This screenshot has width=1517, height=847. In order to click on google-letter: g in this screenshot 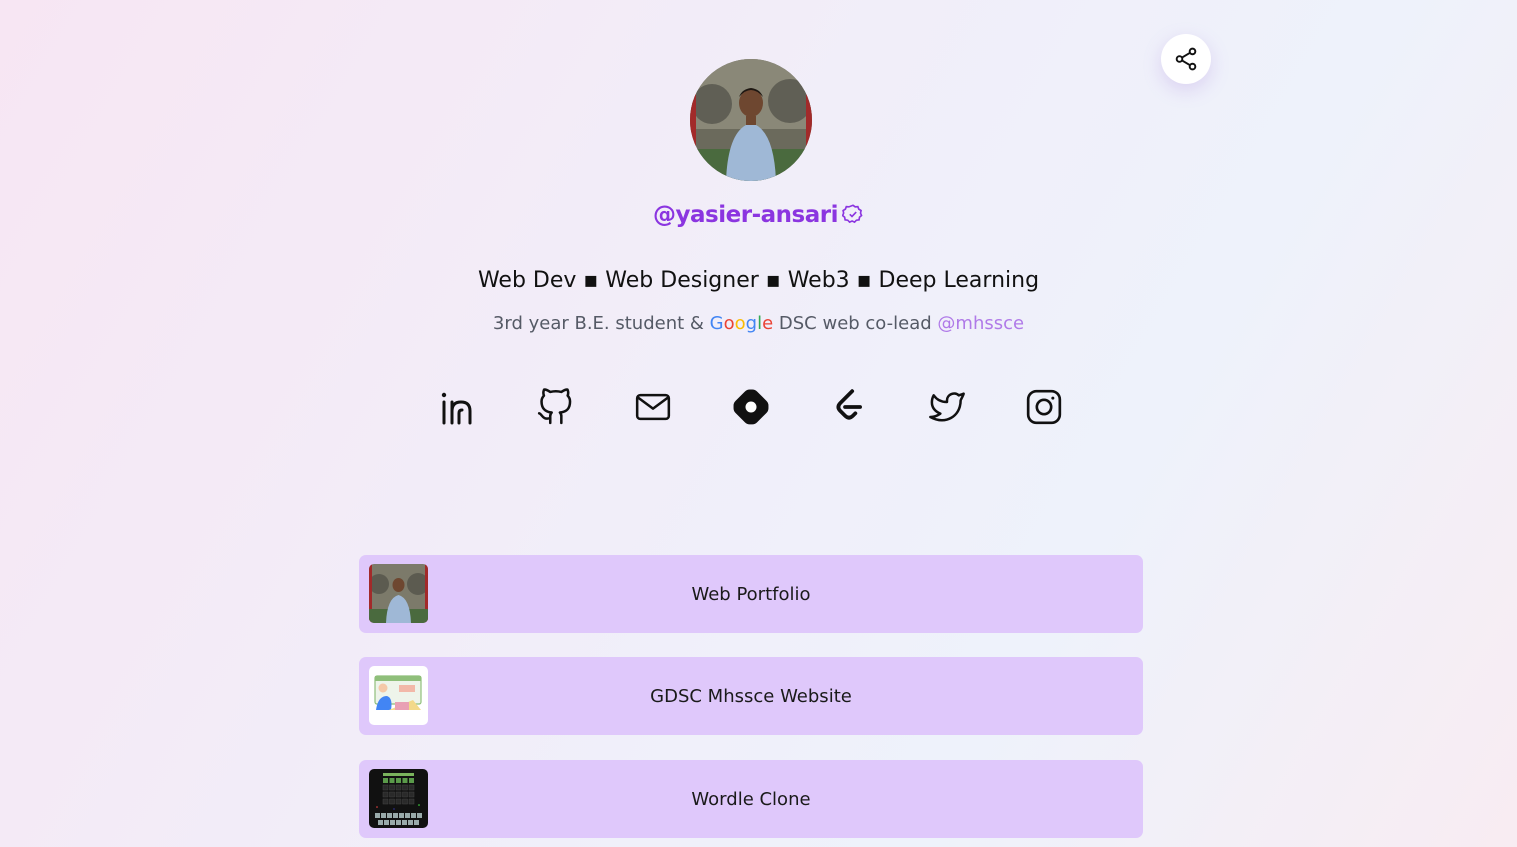, I will do `click(751, 323)`.